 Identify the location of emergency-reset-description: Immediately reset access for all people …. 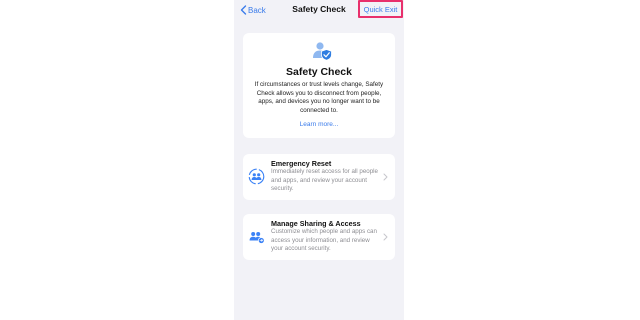
(324, 180).